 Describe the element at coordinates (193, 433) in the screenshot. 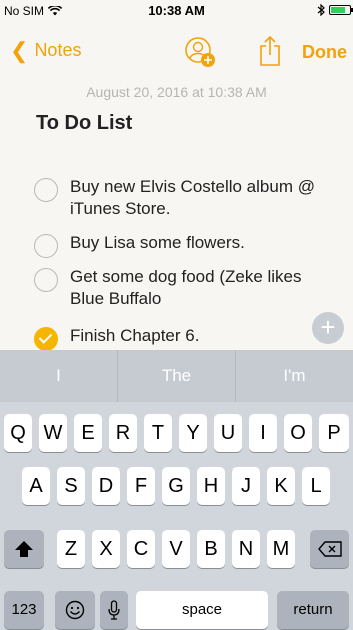

I see `key-y: Y` at that location.